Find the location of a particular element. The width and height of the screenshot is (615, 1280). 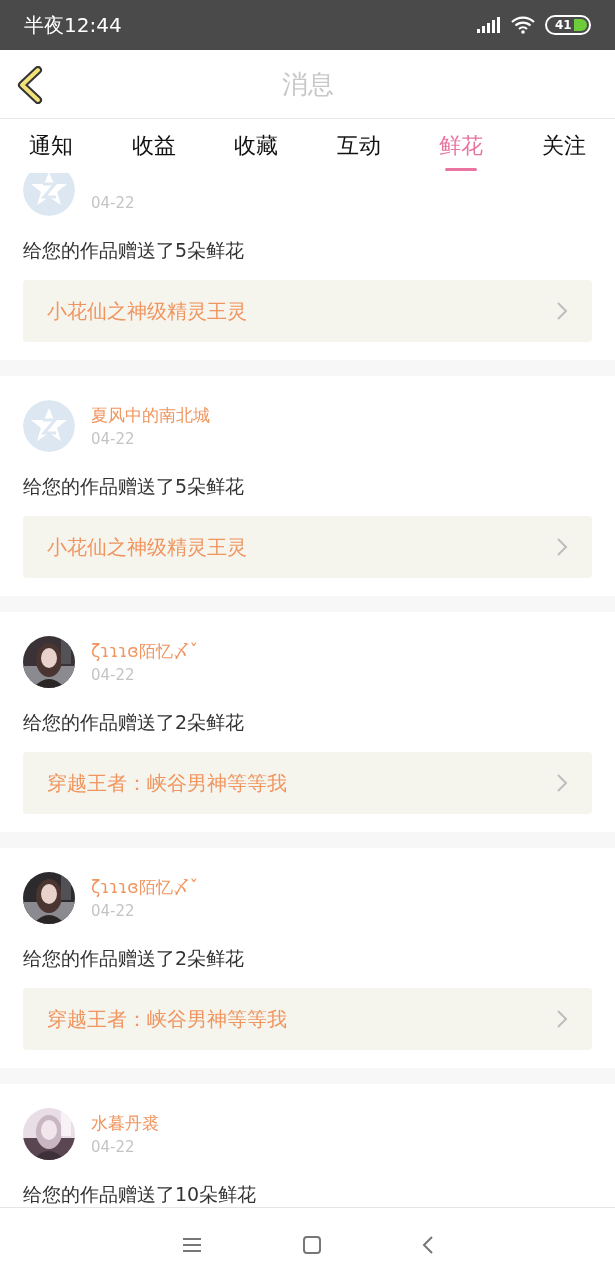

user-name: 水暮丹裘 is located at coordinates (125, 1123).